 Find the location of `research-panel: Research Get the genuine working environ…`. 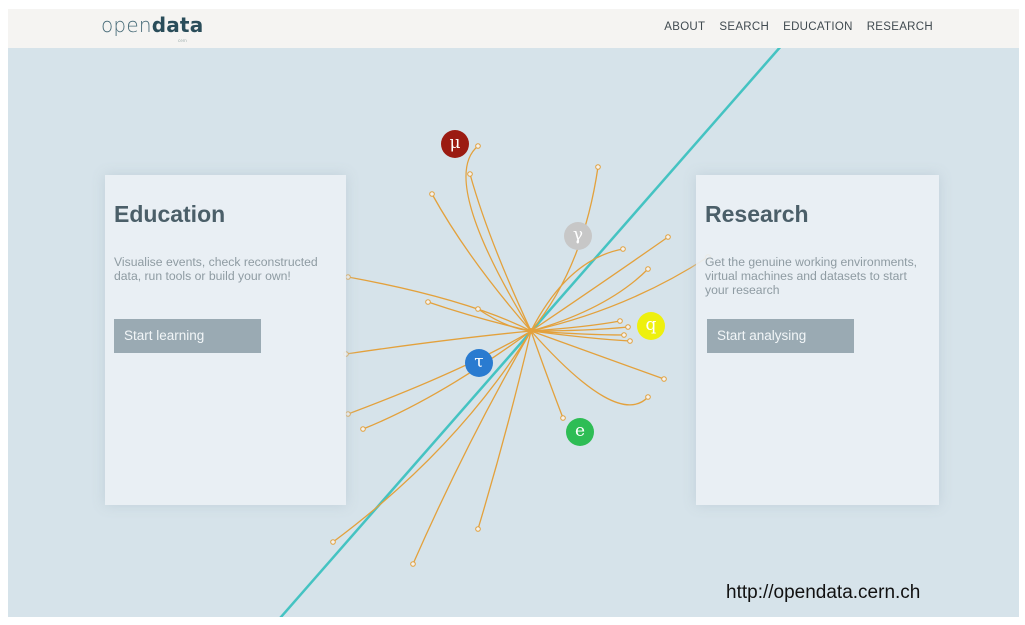

research-panel: Research Get the genuine working environ… is located at coordinates (817, 340).